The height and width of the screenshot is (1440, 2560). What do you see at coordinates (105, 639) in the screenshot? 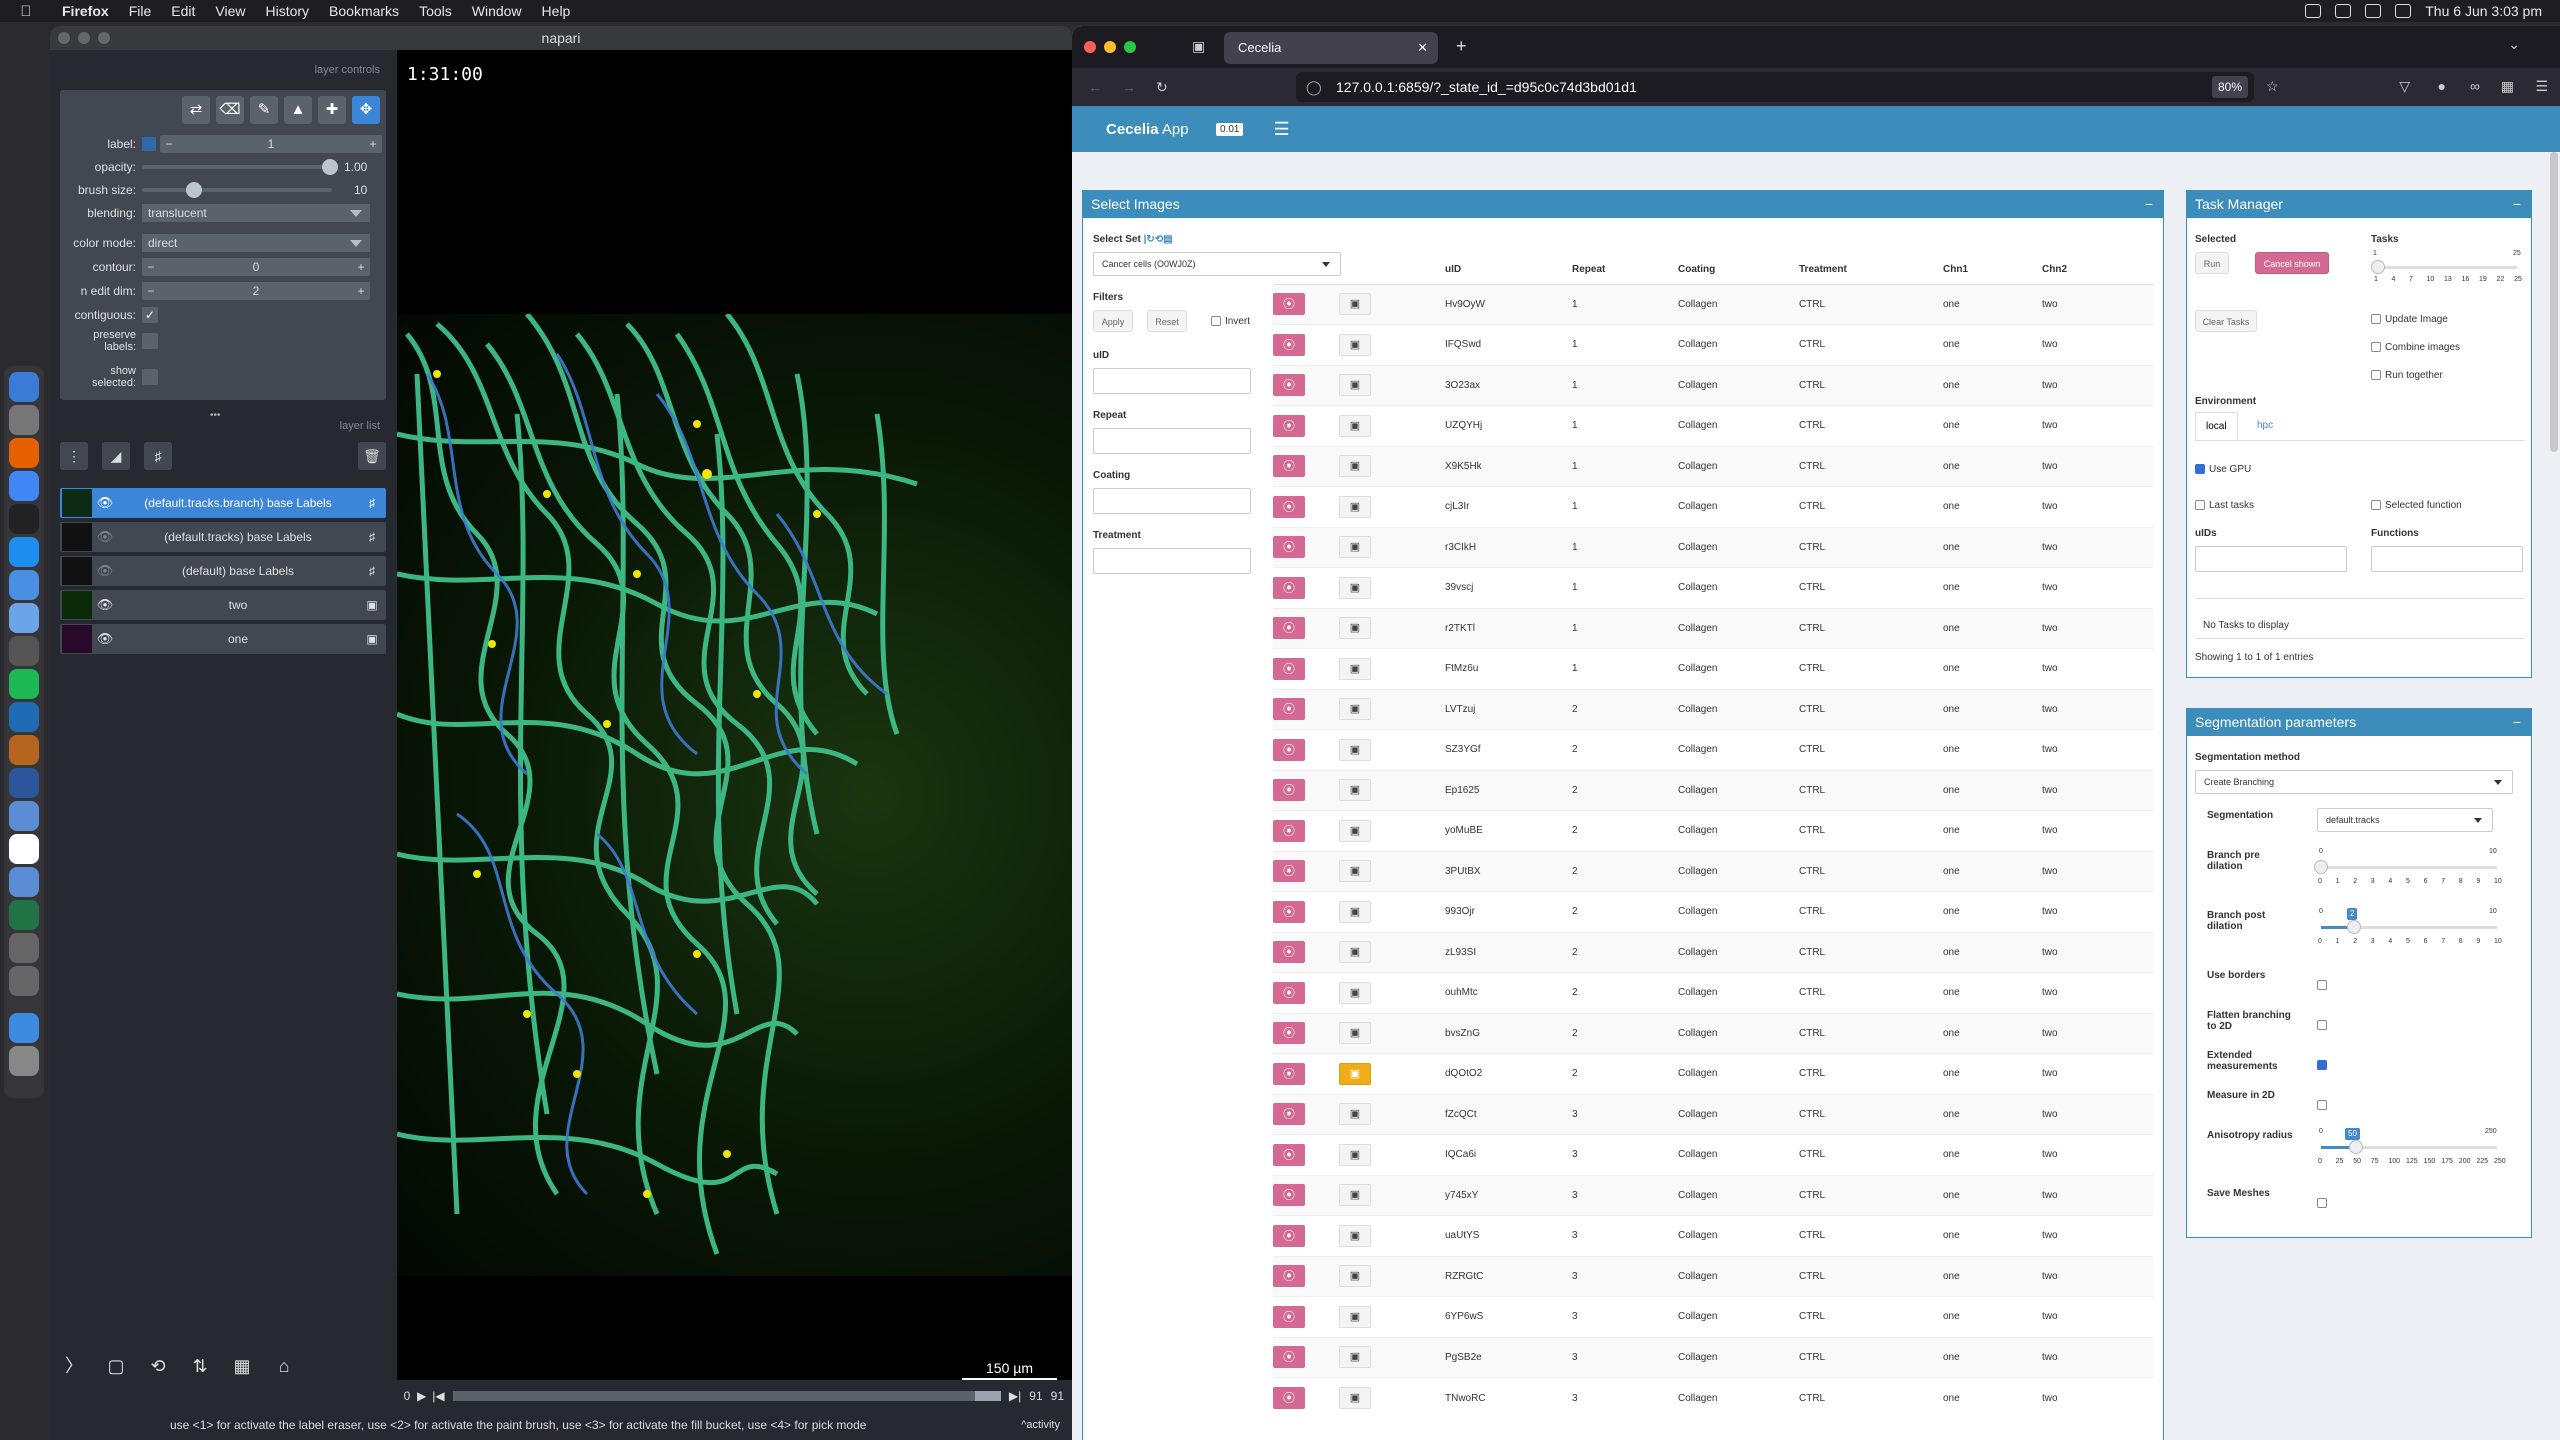
I see `visibility-eye-icon: 👁` at bounding box center [105, 639].